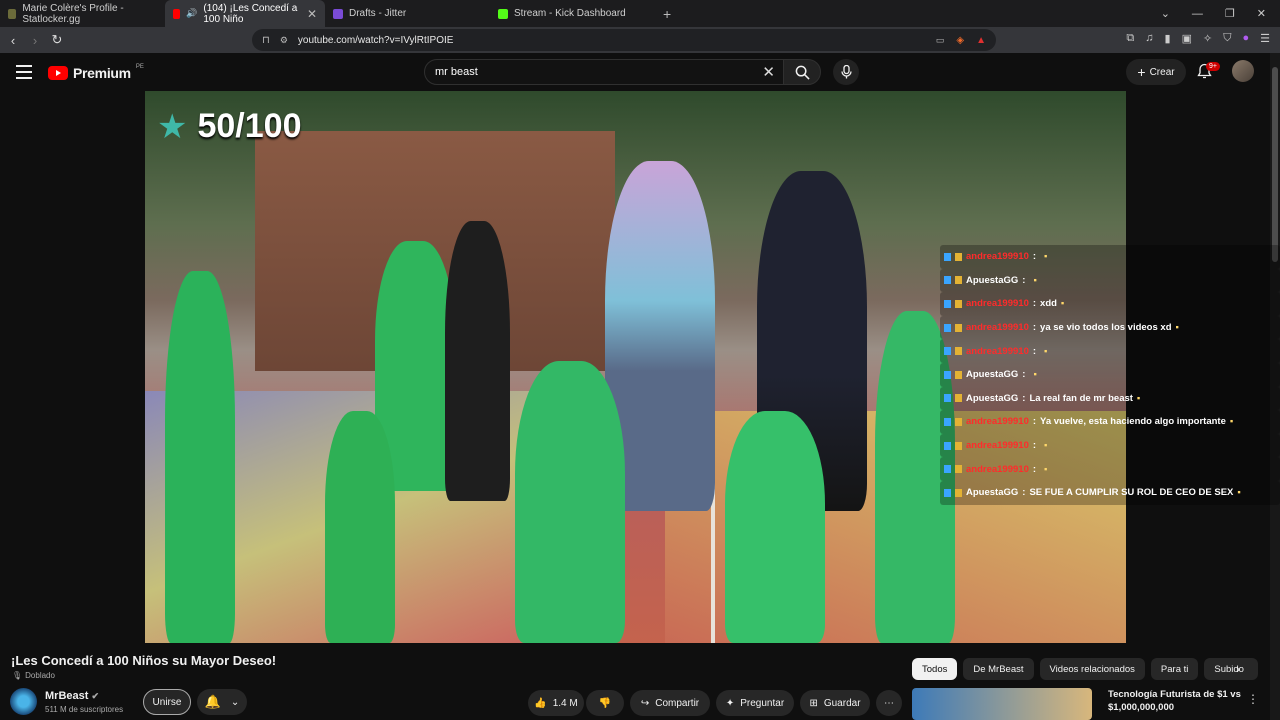 Image resolution: width=1280 pixels, height=720 pixels. I want to click on search-input: mr beast ✕, so click(605, 72).